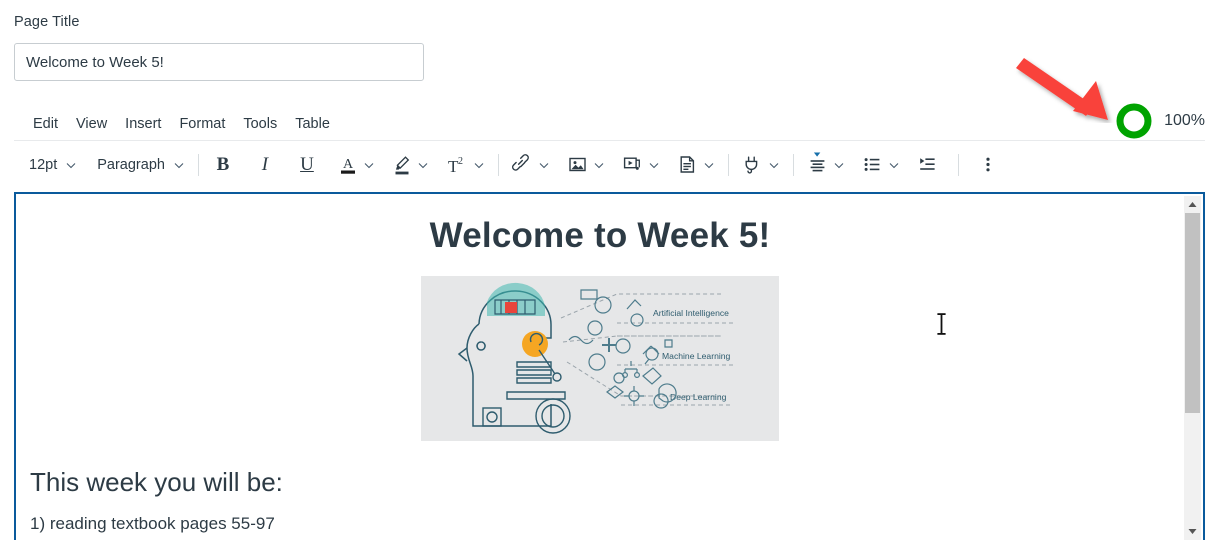 The width and height of the screenshot is (1219, 540). I want to click on progress-ring, so click(1134, 121).